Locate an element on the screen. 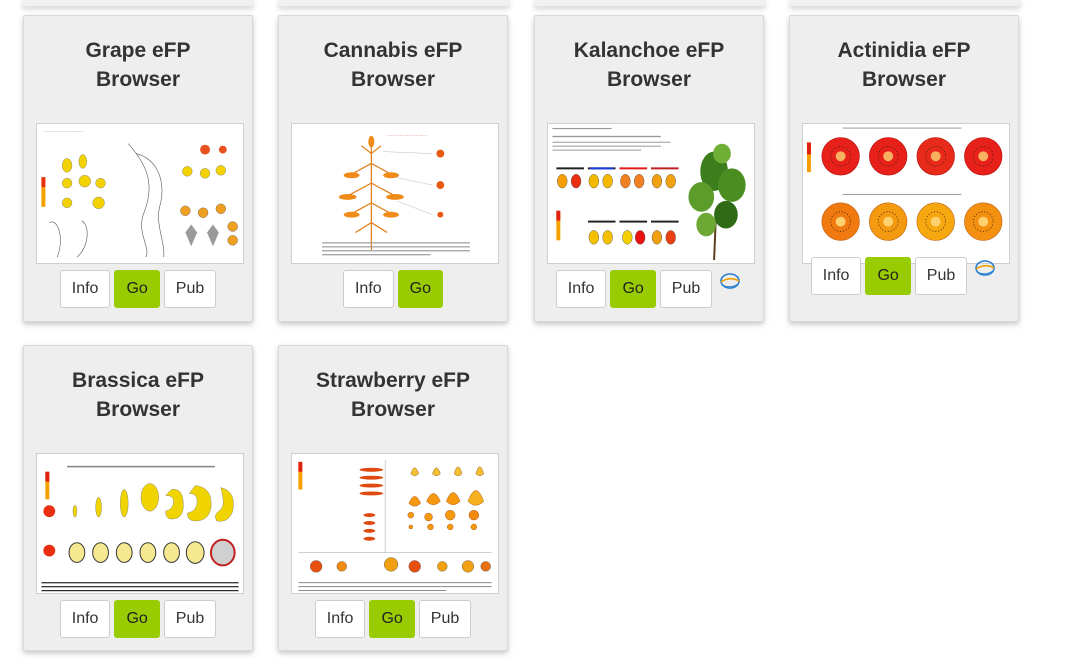  kalanchoe-efp-thumbnail is located at coordinates (651, 193).